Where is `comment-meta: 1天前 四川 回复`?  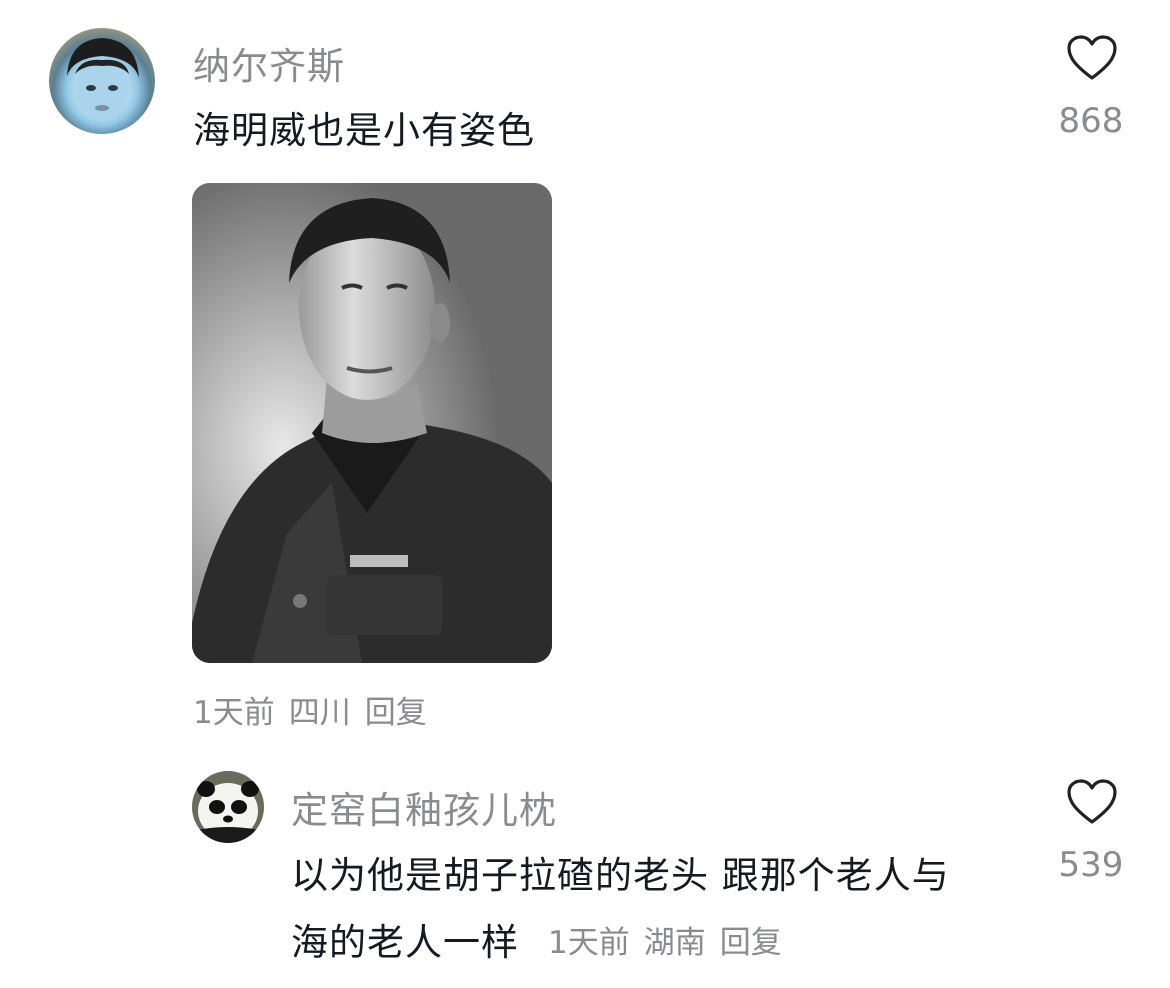
comment-meta: 1天前 四川 回复 is located at coordinates (317, 709).